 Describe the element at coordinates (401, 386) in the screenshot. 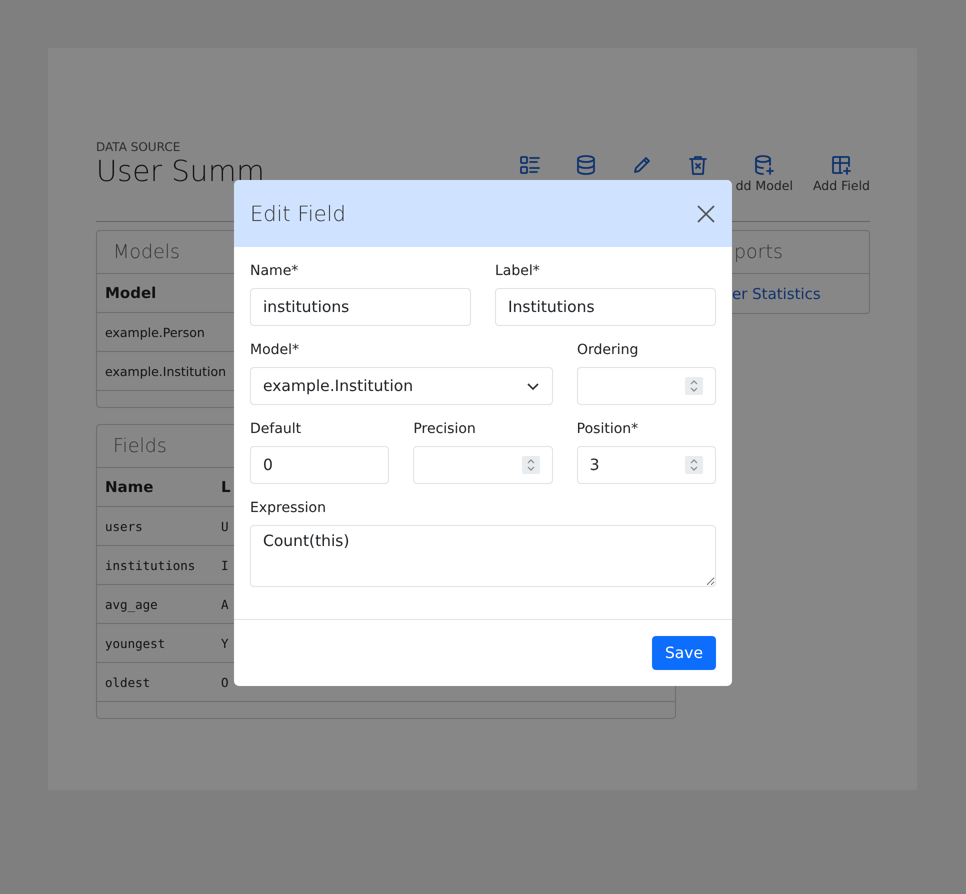

I see `select-field: example.Institution` at that location.